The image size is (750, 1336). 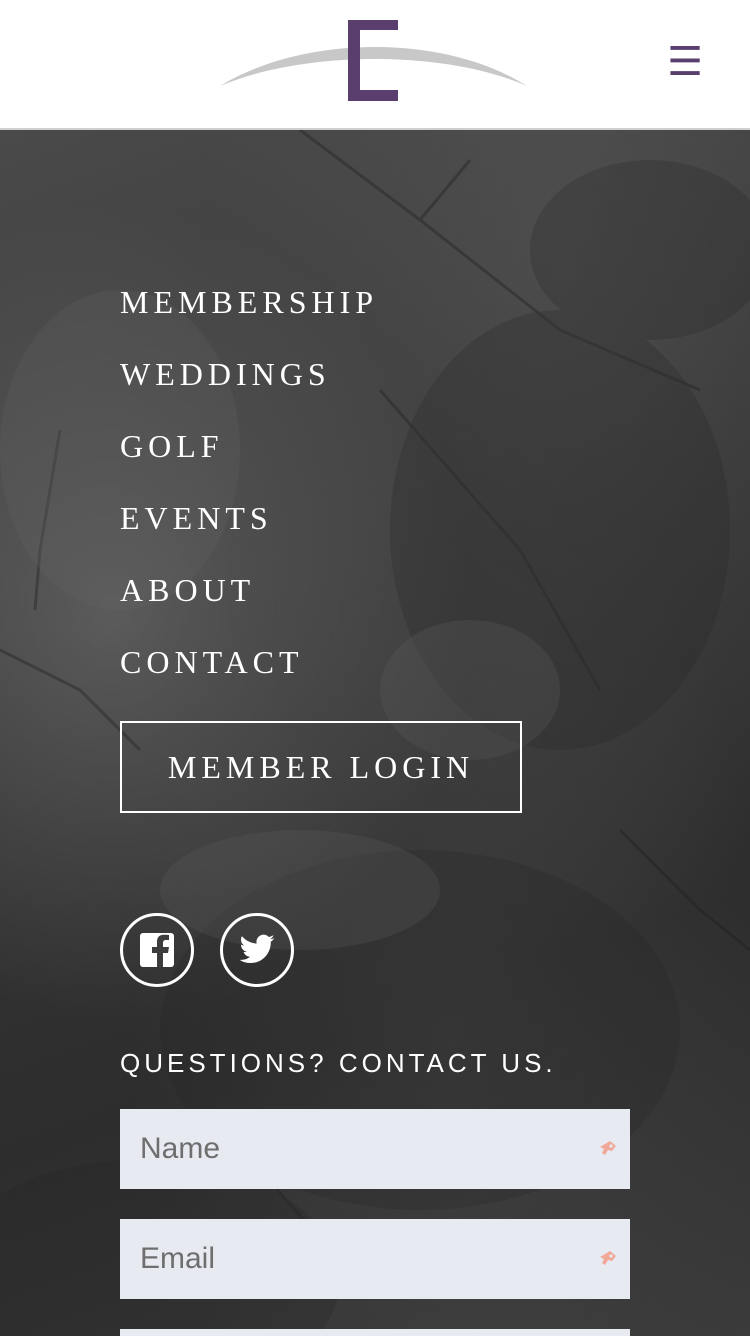 I want to click on nav-item-golf: GOLF, so click(x=249, y=460).